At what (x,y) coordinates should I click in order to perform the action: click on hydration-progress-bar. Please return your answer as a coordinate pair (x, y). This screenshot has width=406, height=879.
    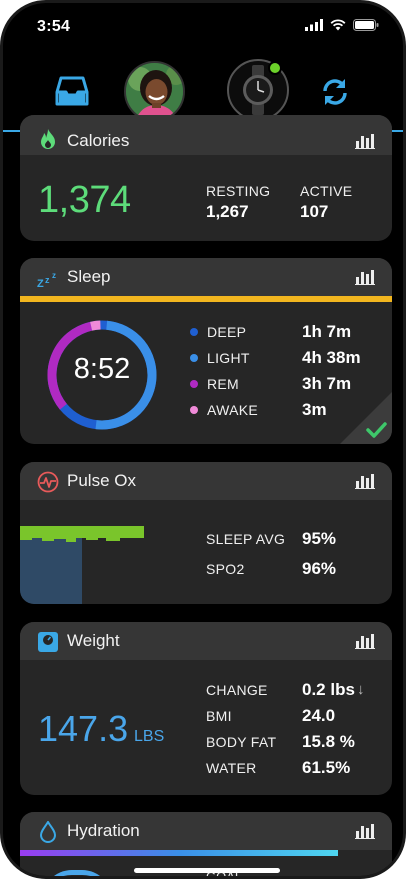
    Looking at the image, I should click on (179, 853).